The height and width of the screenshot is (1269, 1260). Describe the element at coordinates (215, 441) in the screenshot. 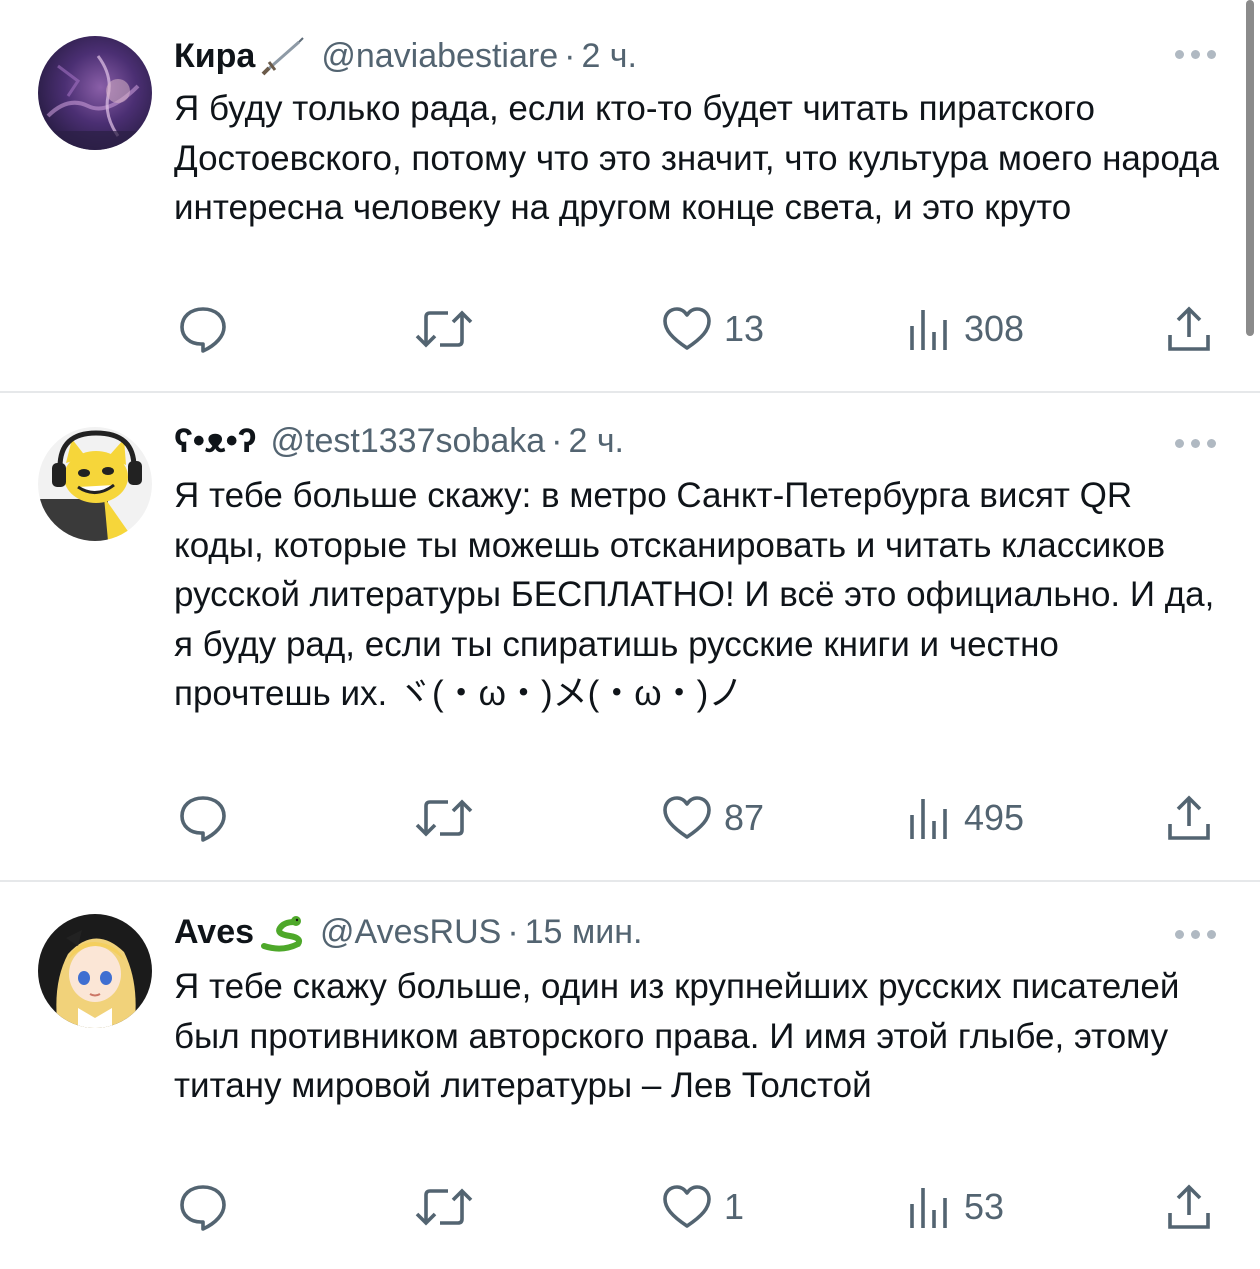

I see `display-name: ʕ•ᴥ•ʔ` at that location.